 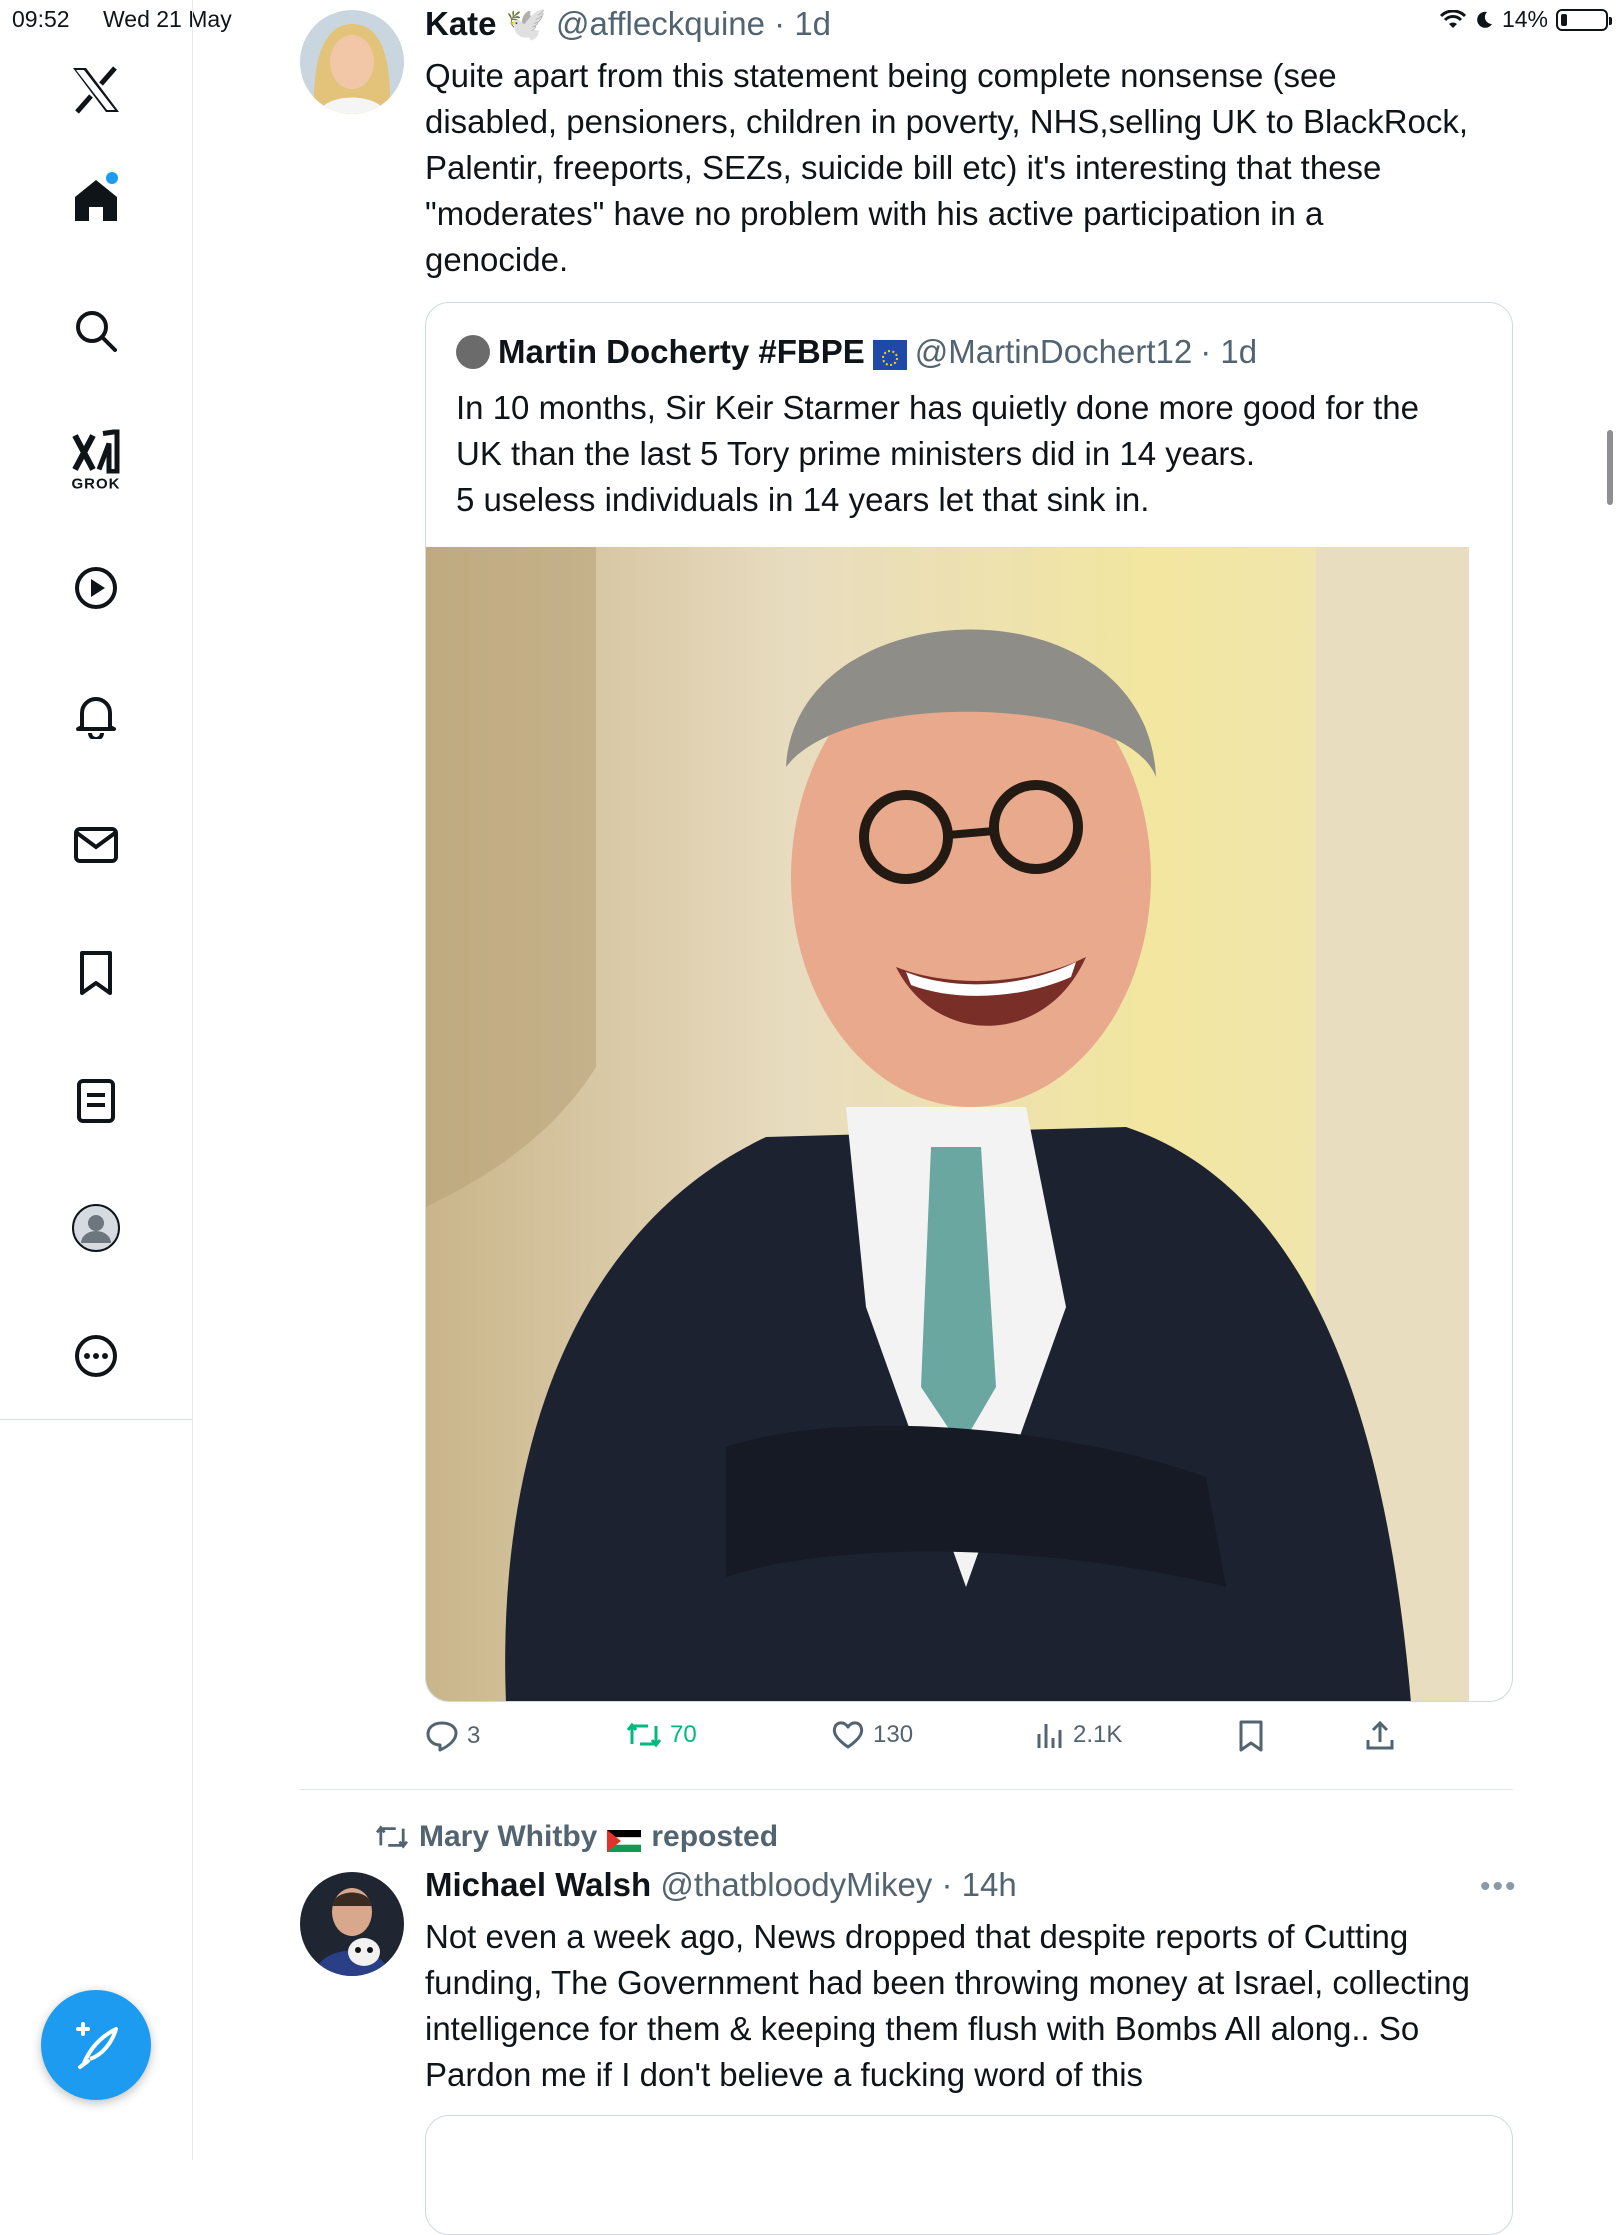 I want to click on tweet-time: · 14h, so click(x=978, y=1884).